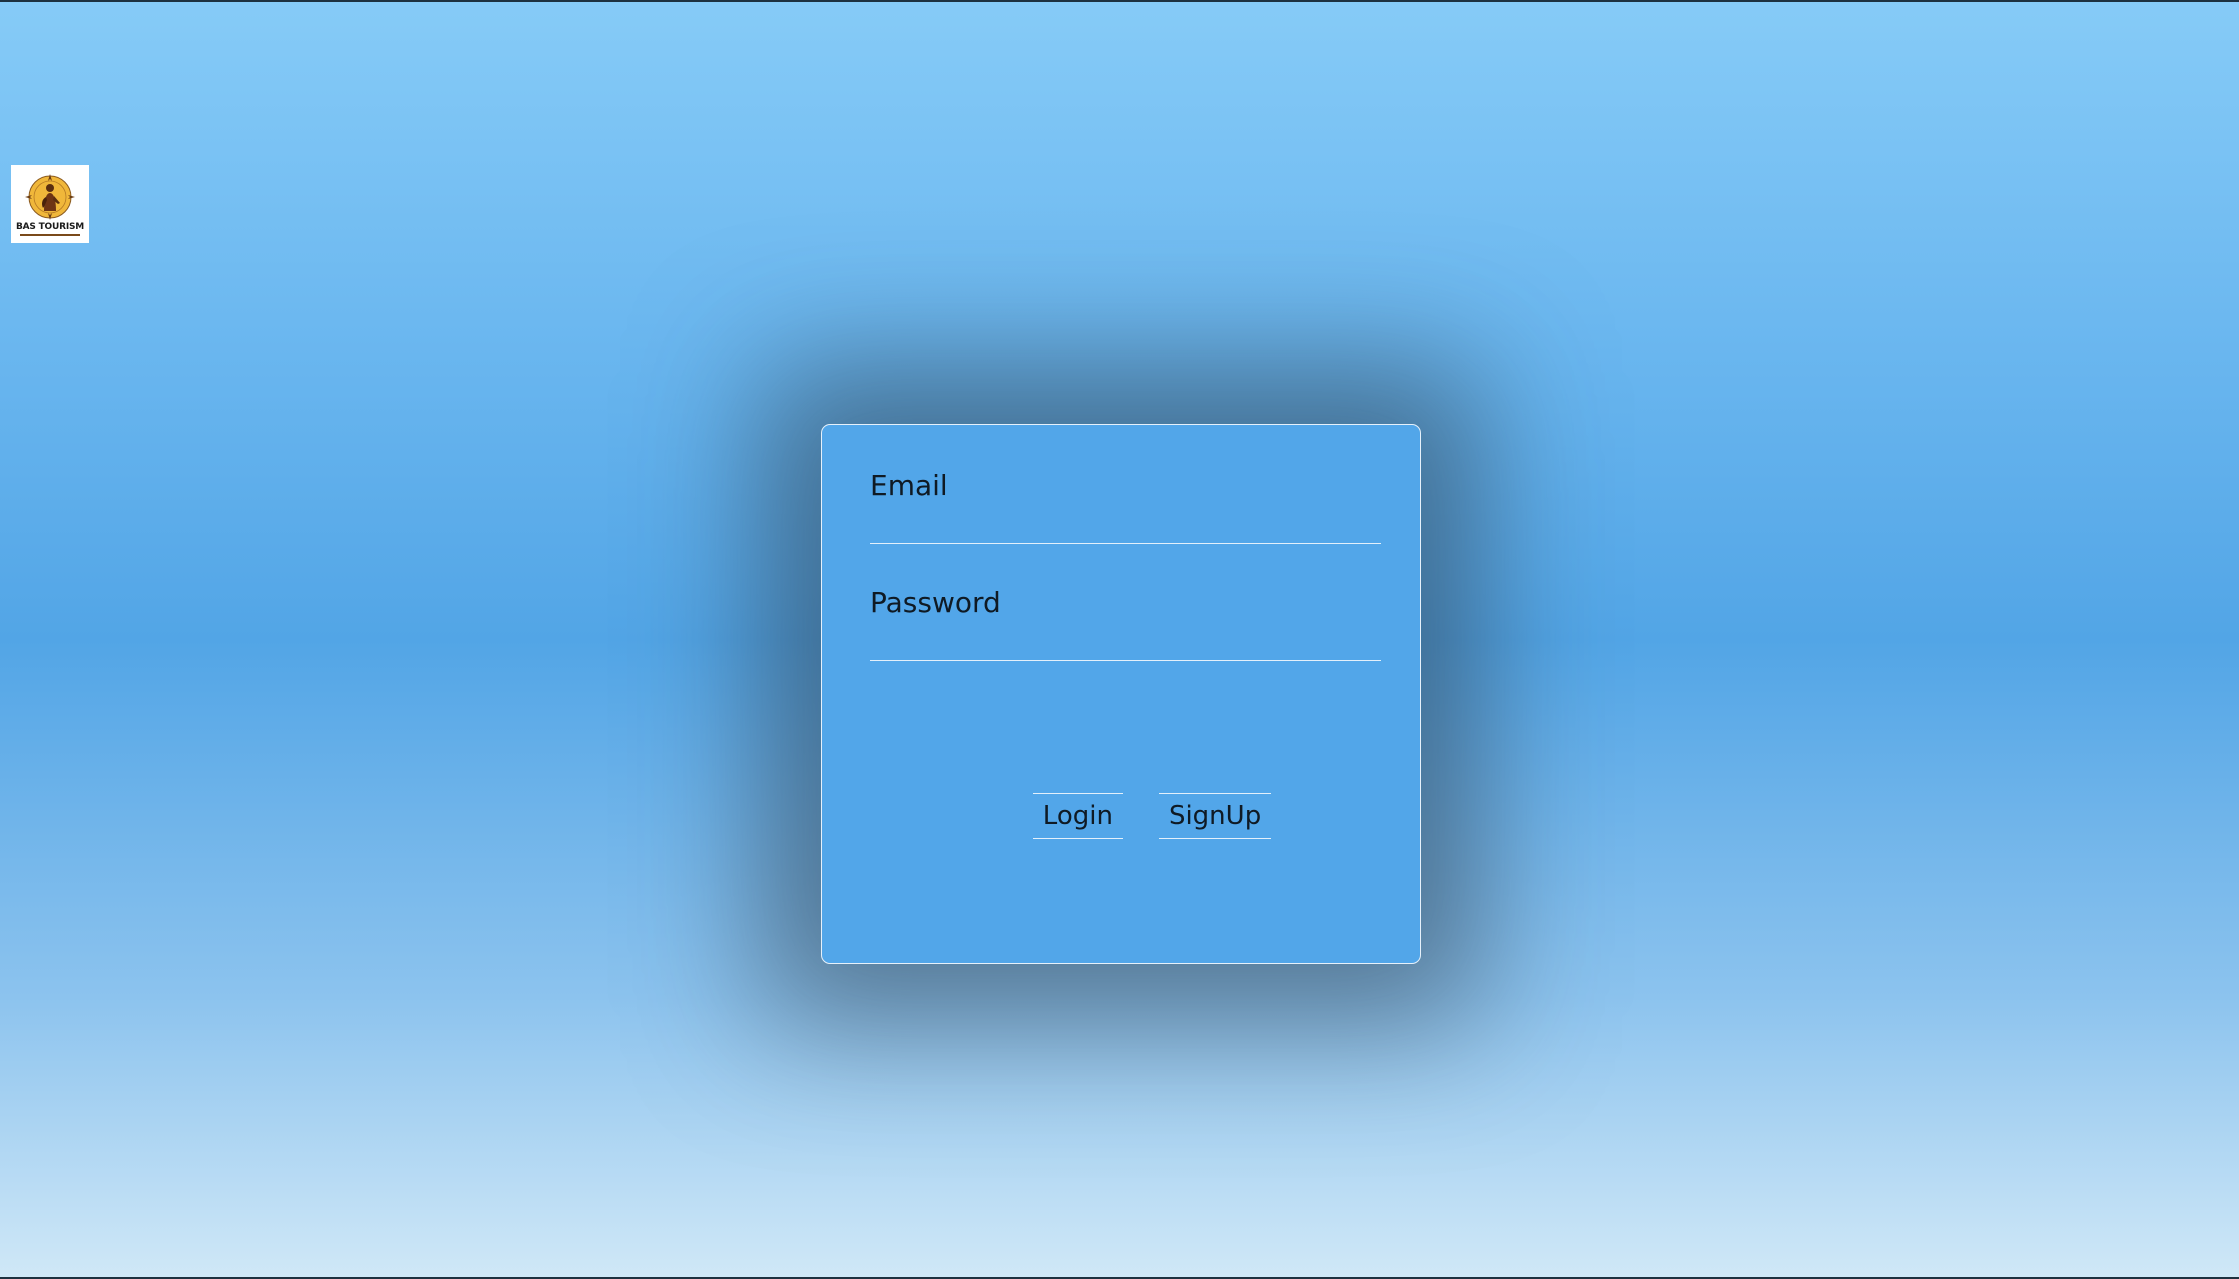 The width and height of the screenshot is (2239, 1279). Describe the element at coordinates (50, 235) in the screenshot. I see `logo-tagline-bar` at that location.